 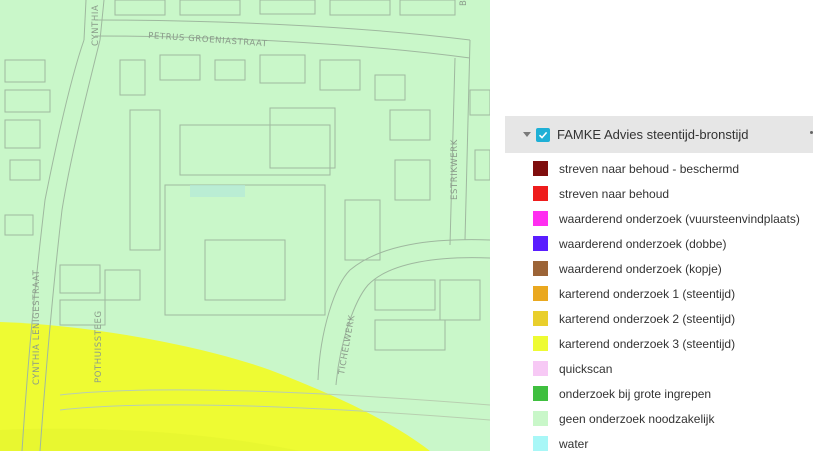 What do you see at coordinates (347, 345) in the screenshot?
I see `street-label-tichelwerk: TICHELWERK` at bounding box center [347, 345].